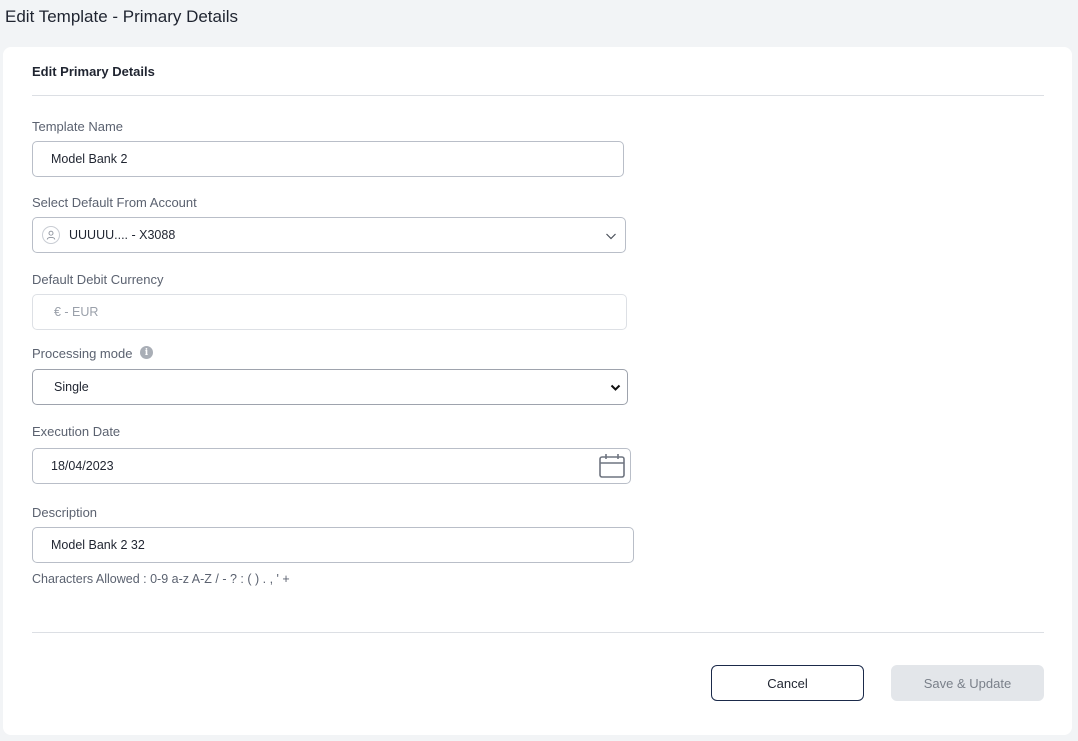 The image size is (1078, 741). Describe the element at coordinates (89, 159) in the screenshot. I see `template-name-value: Model Bank 2` at that location.